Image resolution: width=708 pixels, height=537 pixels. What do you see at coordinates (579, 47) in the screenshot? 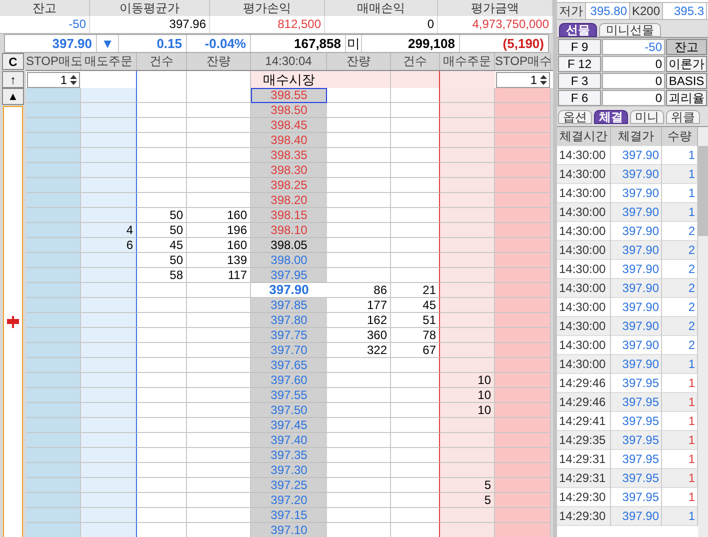
I see `contract-button: F 9` at bounding box center [579, 47].